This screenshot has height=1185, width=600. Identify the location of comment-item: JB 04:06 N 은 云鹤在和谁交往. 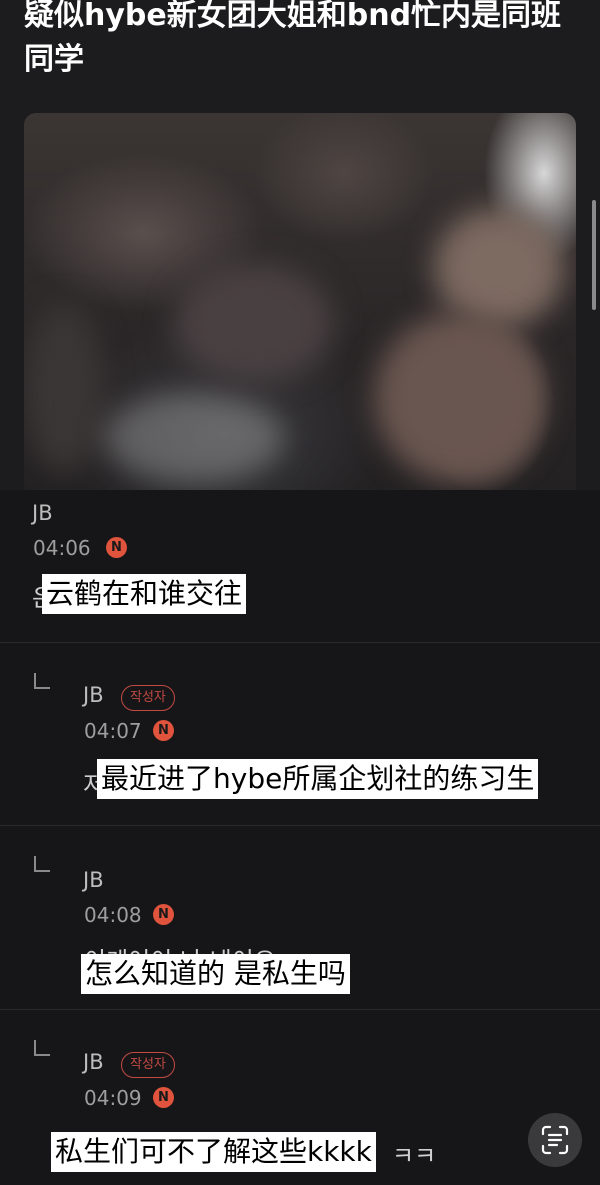
(300, 566).